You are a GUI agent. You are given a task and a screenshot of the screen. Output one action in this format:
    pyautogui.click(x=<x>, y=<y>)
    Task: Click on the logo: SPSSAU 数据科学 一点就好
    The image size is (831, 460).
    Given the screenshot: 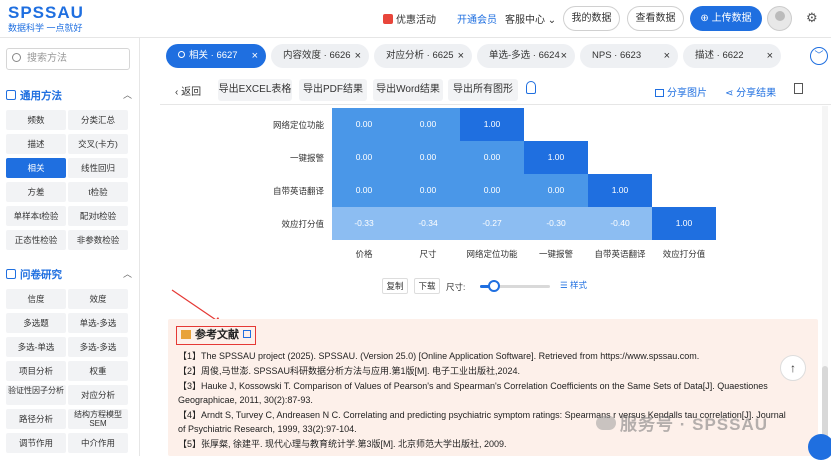 What is the action you would take?
    pyautogui.click(x=46, y=19)
    